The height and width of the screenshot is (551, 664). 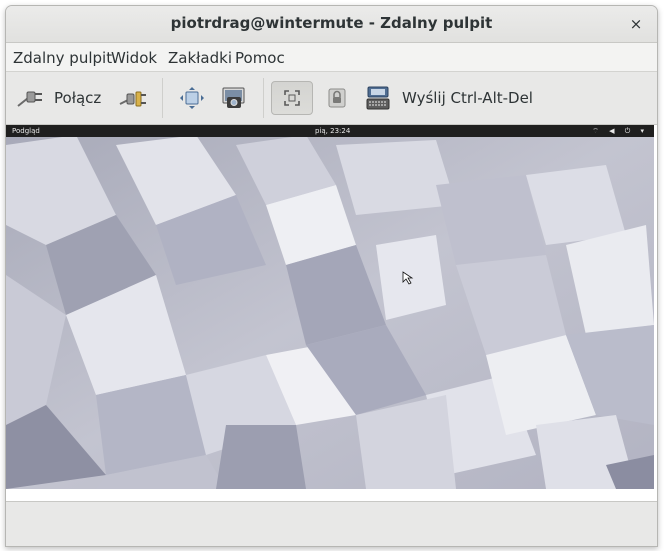 I want to click on fullscreen-icon, so click(x=292, y=98).